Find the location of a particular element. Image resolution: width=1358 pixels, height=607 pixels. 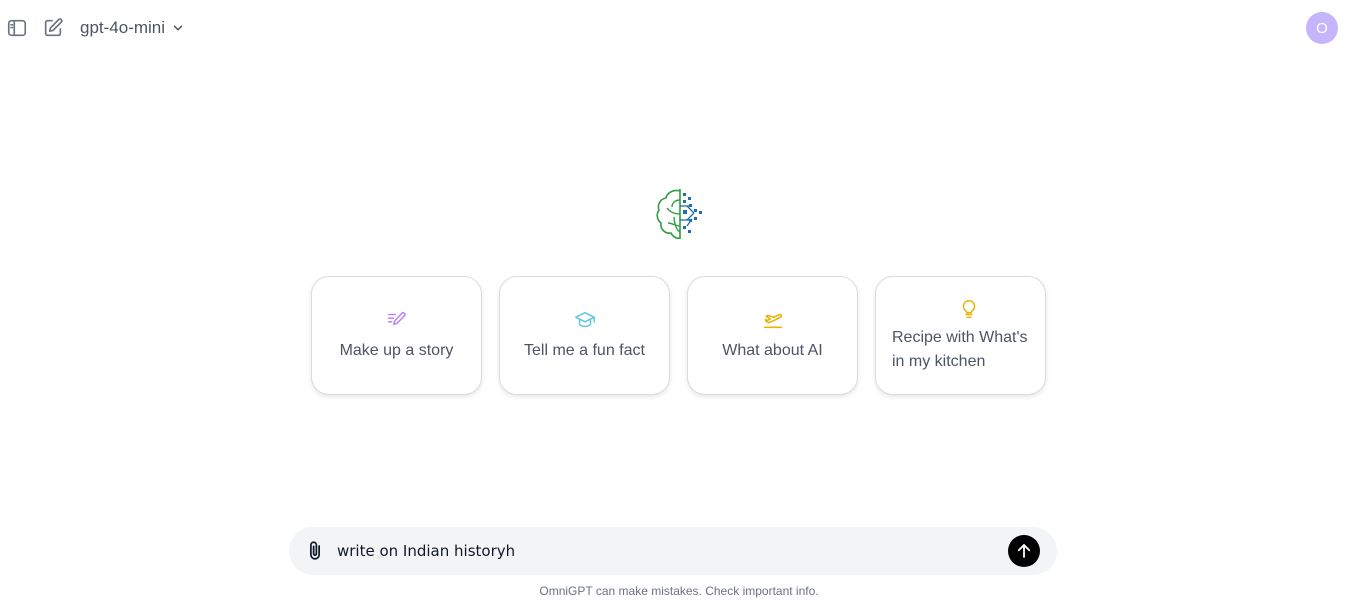

message-input is located at coordinates (667, 551).